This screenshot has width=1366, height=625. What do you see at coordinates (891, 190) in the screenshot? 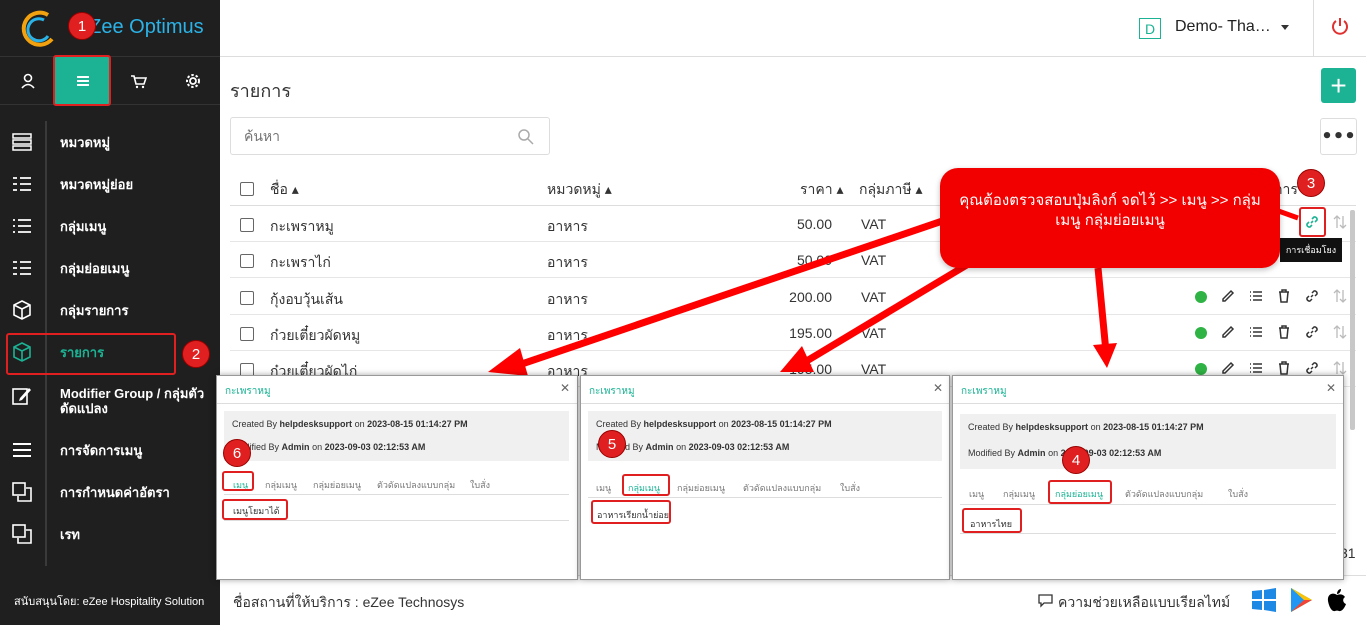
I see `column-header-tax: กลุ่มภาษี ▴` at bounding box center [891, 190].